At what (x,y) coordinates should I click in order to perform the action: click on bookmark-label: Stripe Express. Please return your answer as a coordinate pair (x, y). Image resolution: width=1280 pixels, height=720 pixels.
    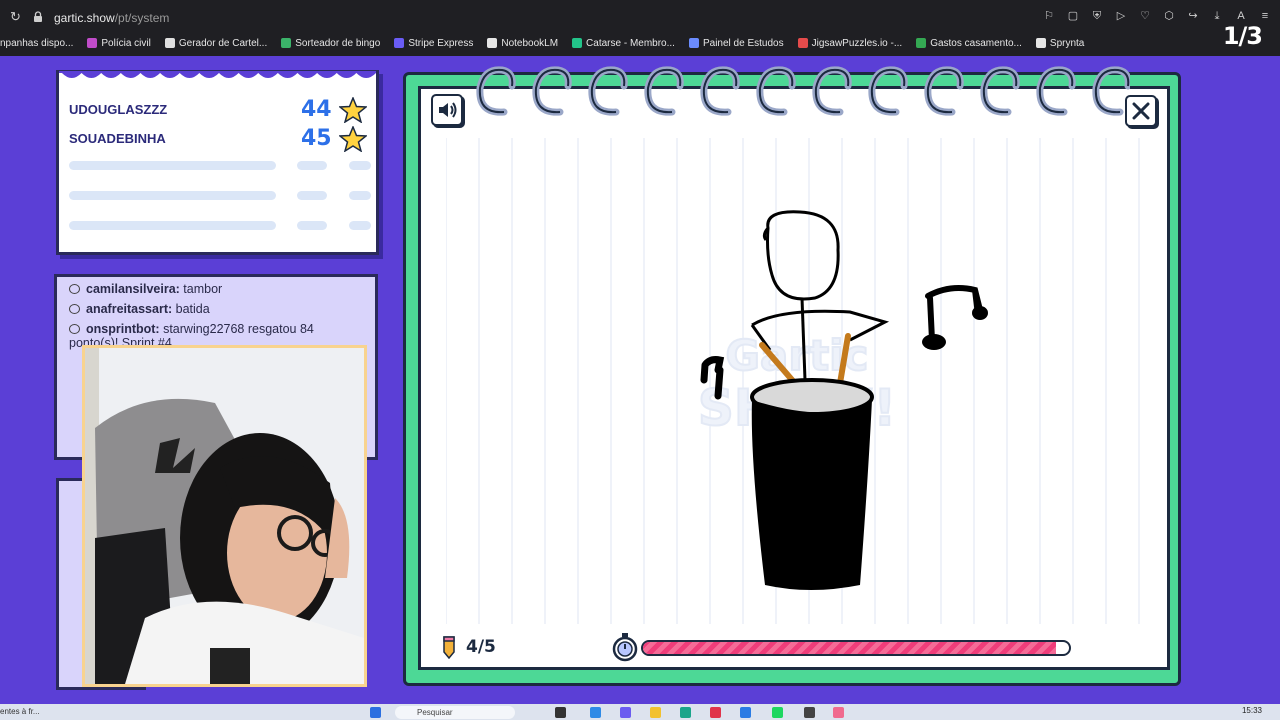
    Looking at the image, I should click on (441, 43).